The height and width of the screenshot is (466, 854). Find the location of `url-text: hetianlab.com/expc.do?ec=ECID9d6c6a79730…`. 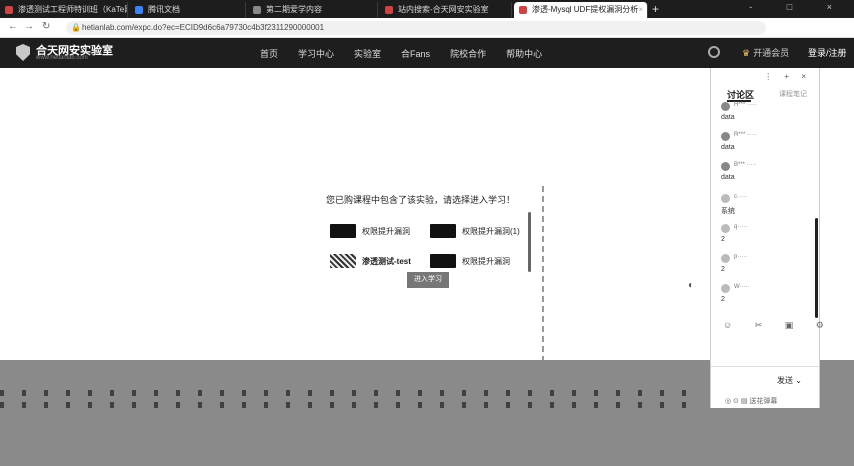

url-text: hetianlab.com/expc.do?ec=ECID9d6c6a79730… is located at coordinates (203, 27).